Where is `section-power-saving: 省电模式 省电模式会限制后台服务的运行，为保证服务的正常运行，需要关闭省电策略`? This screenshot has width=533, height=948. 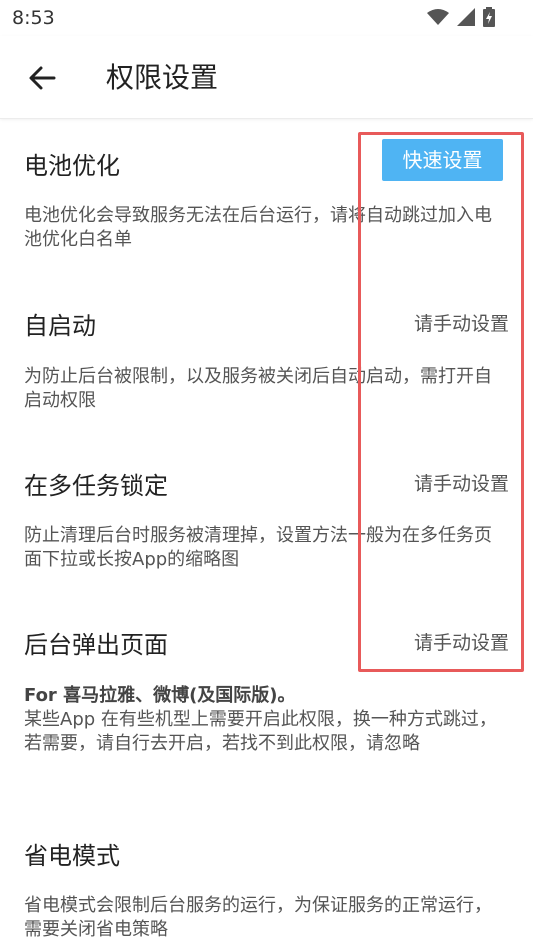 section-power-saving: 省电模式 省电模式会限制后台服务的运行，为保证服务的正常运行，需要关闭省电策略 is located at coordinates (266, 878).